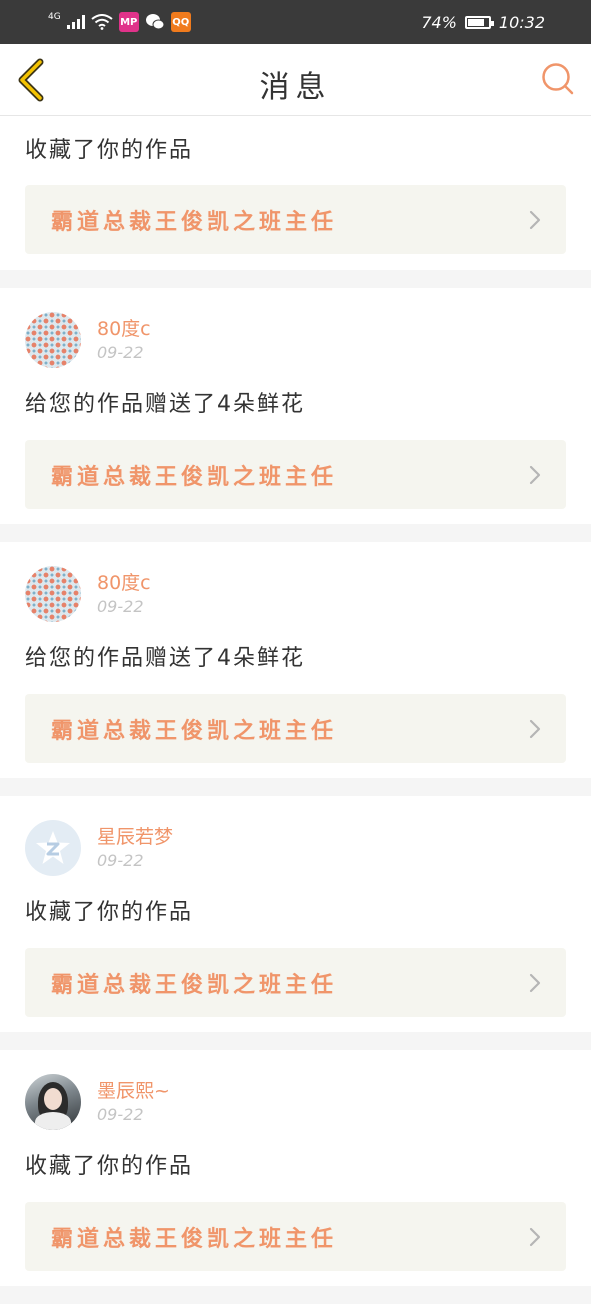 This screenshot has height=1304, width=591. I want to click on status-right: 74% 10:32, so click(483, 22).